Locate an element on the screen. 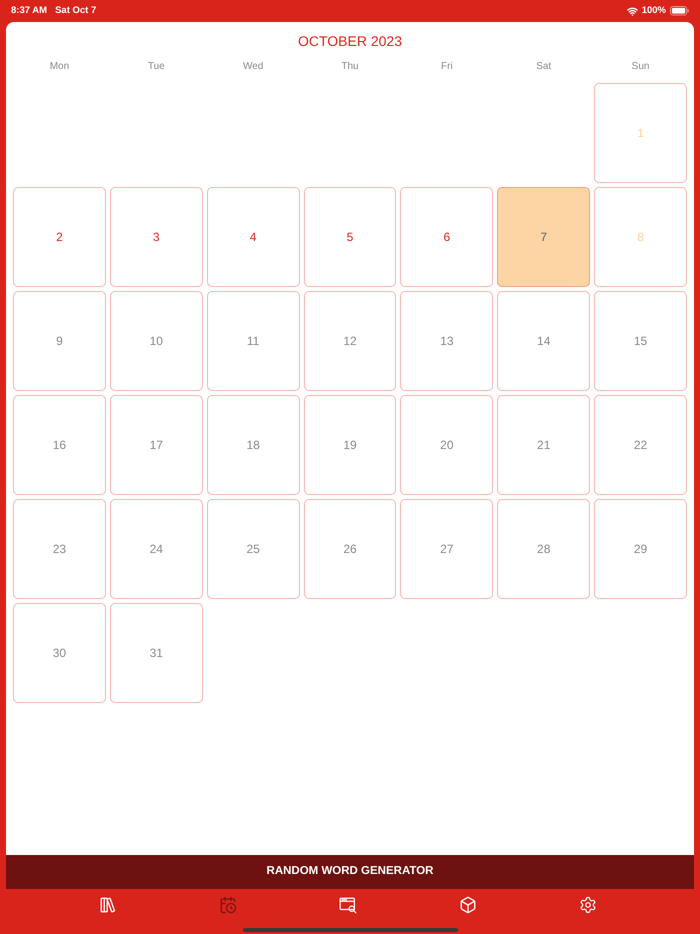 This screenshot has height=934, width=700. weekday-label: Sat is located at coordinates (544, 66).